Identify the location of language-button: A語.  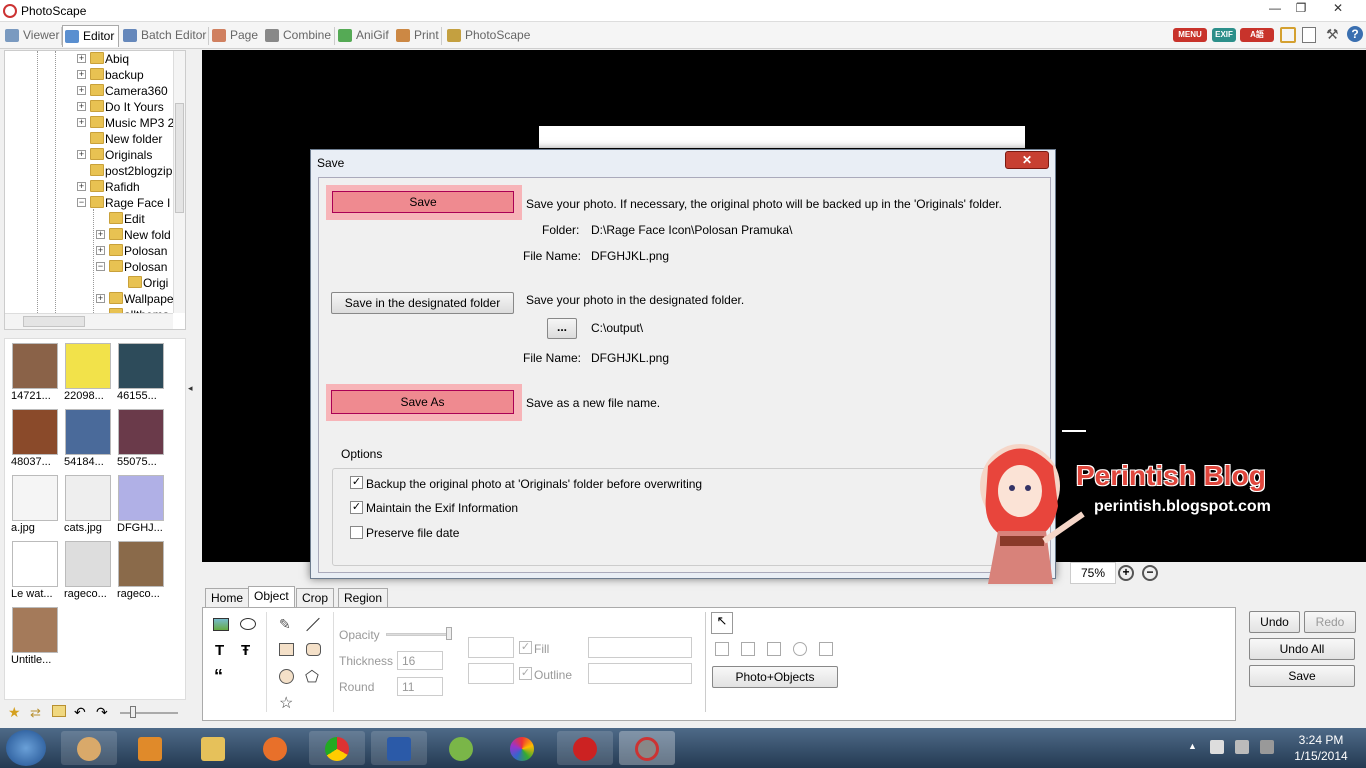
(1257, 35).